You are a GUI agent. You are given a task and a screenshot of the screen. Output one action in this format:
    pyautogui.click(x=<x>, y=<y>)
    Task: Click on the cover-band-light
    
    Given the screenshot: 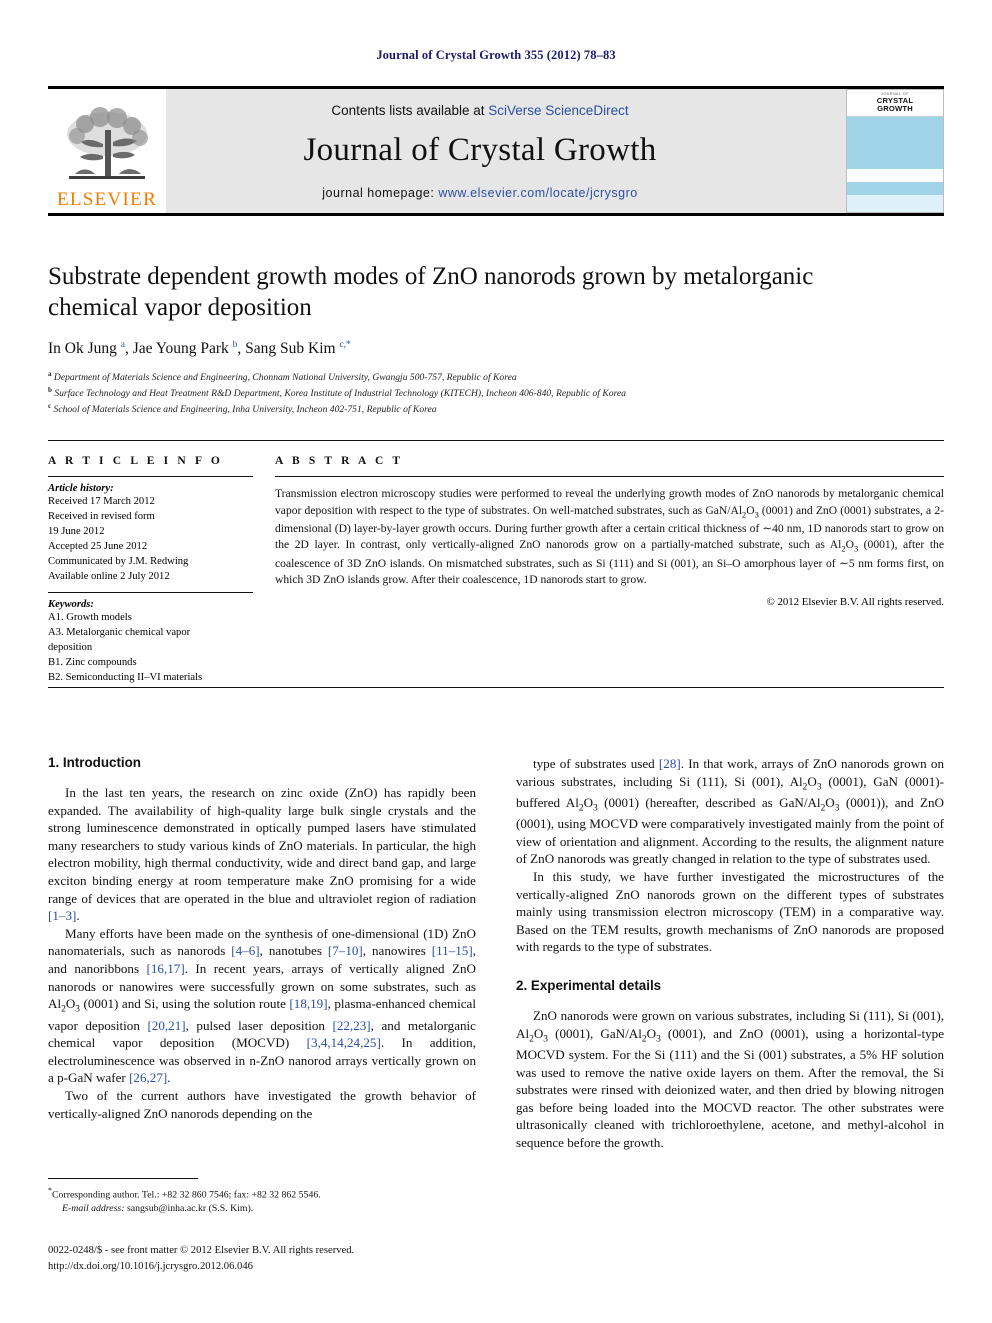 What is the action you would take?
    pyautogui.click(x=895, y=203)
    